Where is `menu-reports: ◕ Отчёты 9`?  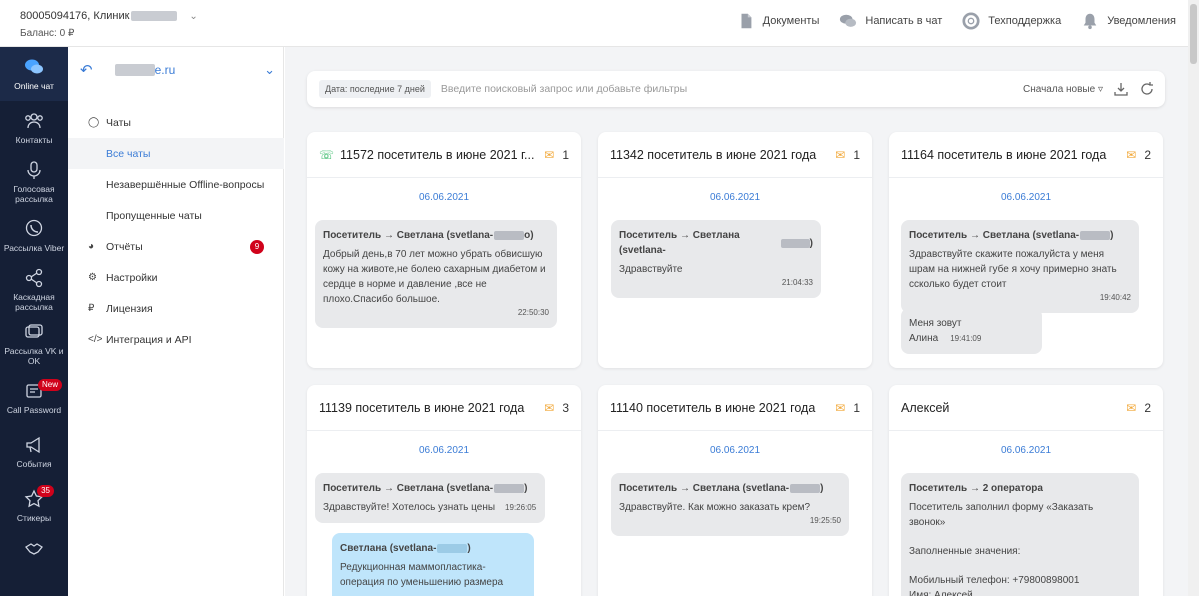
menu-reports: ◕ Отчёты 9 is located at coordinates (176, 246).